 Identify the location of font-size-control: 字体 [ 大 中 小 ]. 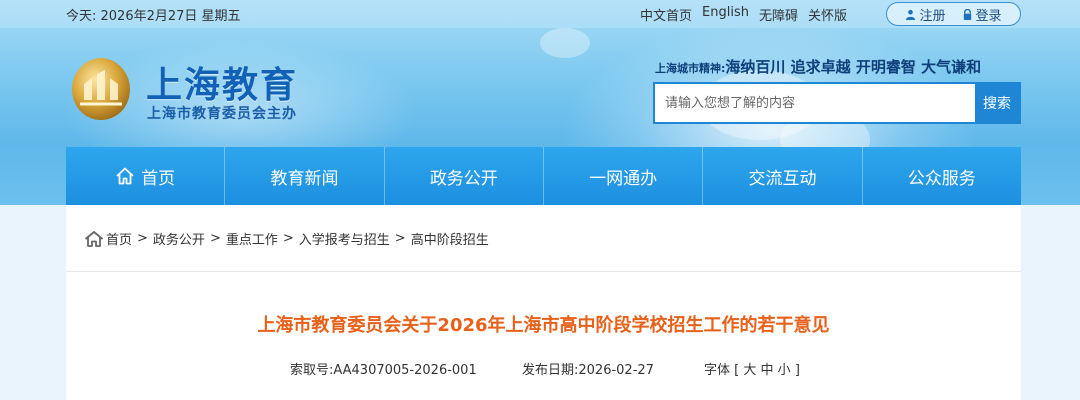
(752, 370).